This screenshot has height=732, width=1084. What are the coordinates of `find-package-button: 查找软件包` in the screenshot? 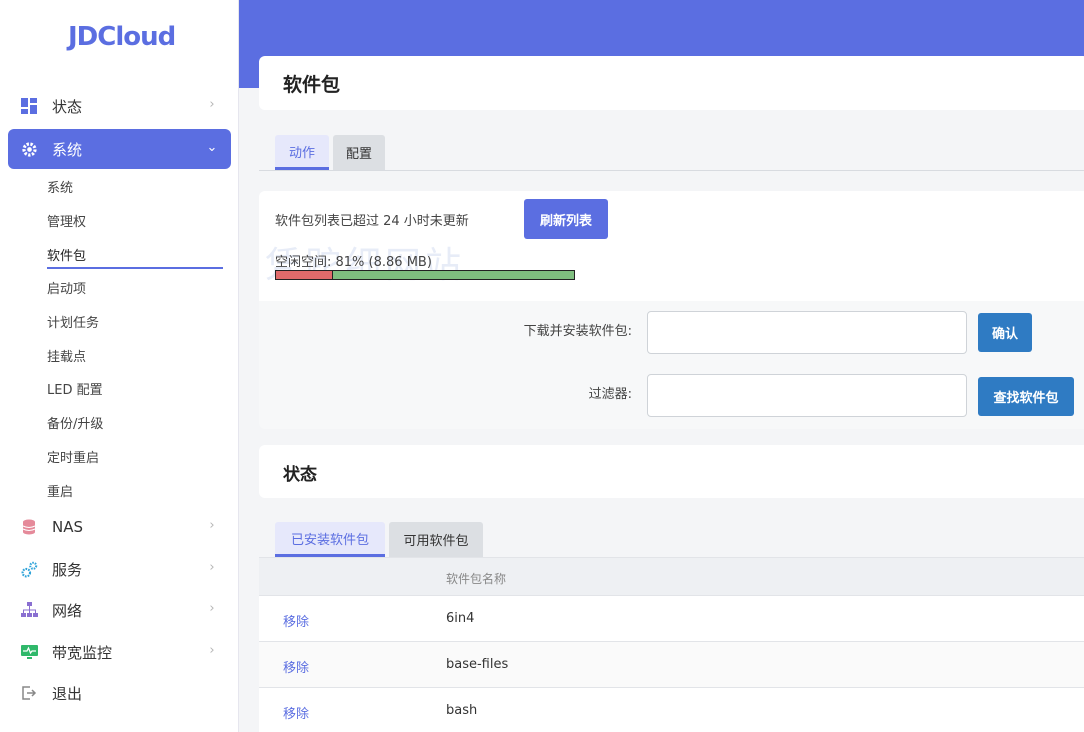 It's located at (1026, 396).